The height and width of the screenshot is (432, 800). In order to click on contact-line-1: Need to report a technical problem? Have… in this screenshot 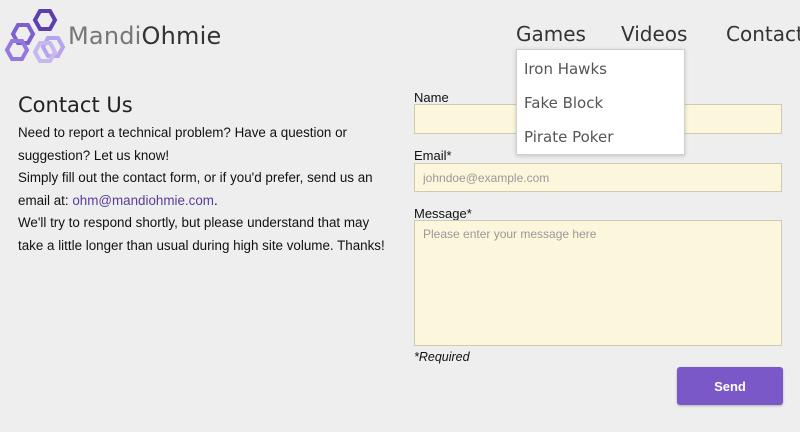, I will do `click(183, 144)`.